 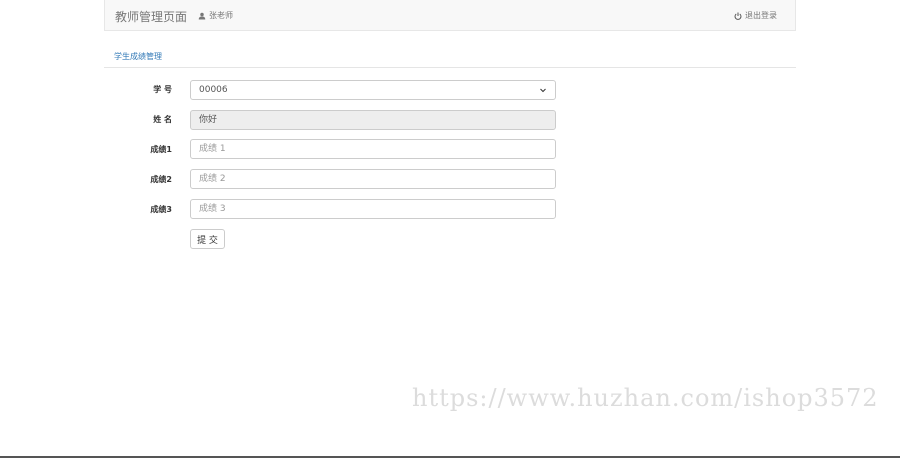 What do you see at coordinates (151, 16) in the screenshot?
I see `navbar-brand: 教师管理页面` at bounding box center [151, 16].